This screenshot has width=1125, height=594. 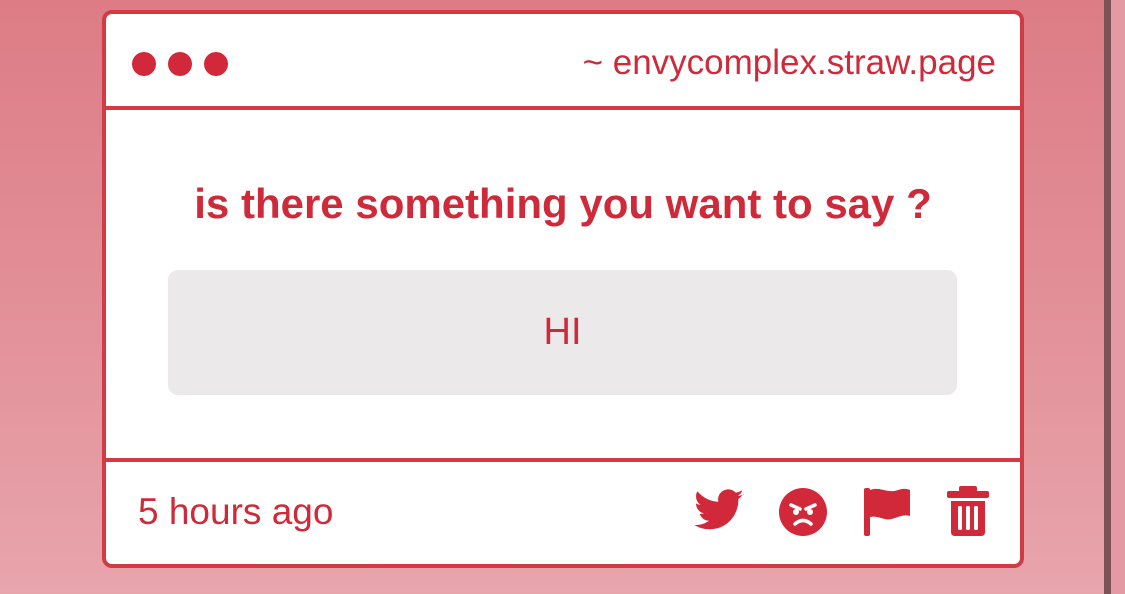 What do you see at coordinates (1107, 297) in the screenshot?
I see `background-divider` at bounding box center [1107, 297].